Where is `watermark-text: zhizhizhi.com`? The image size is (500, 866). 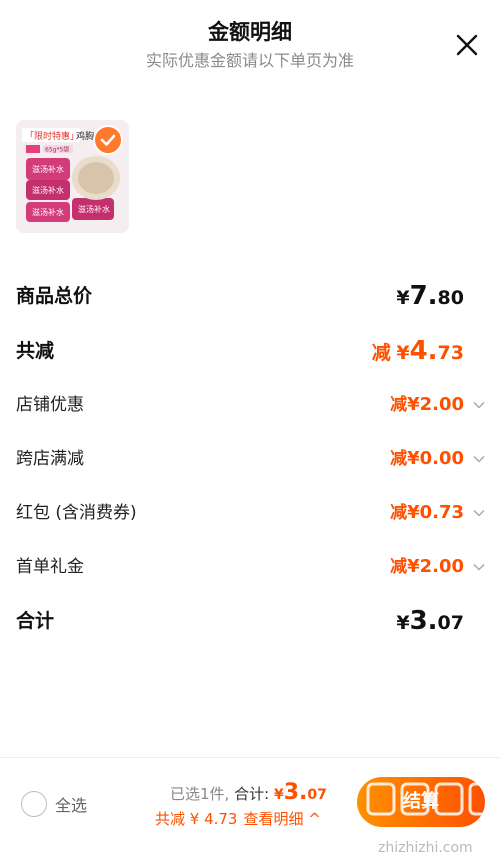 watermark-text: zhizhizhi.com is located at coordinates (425, 848).